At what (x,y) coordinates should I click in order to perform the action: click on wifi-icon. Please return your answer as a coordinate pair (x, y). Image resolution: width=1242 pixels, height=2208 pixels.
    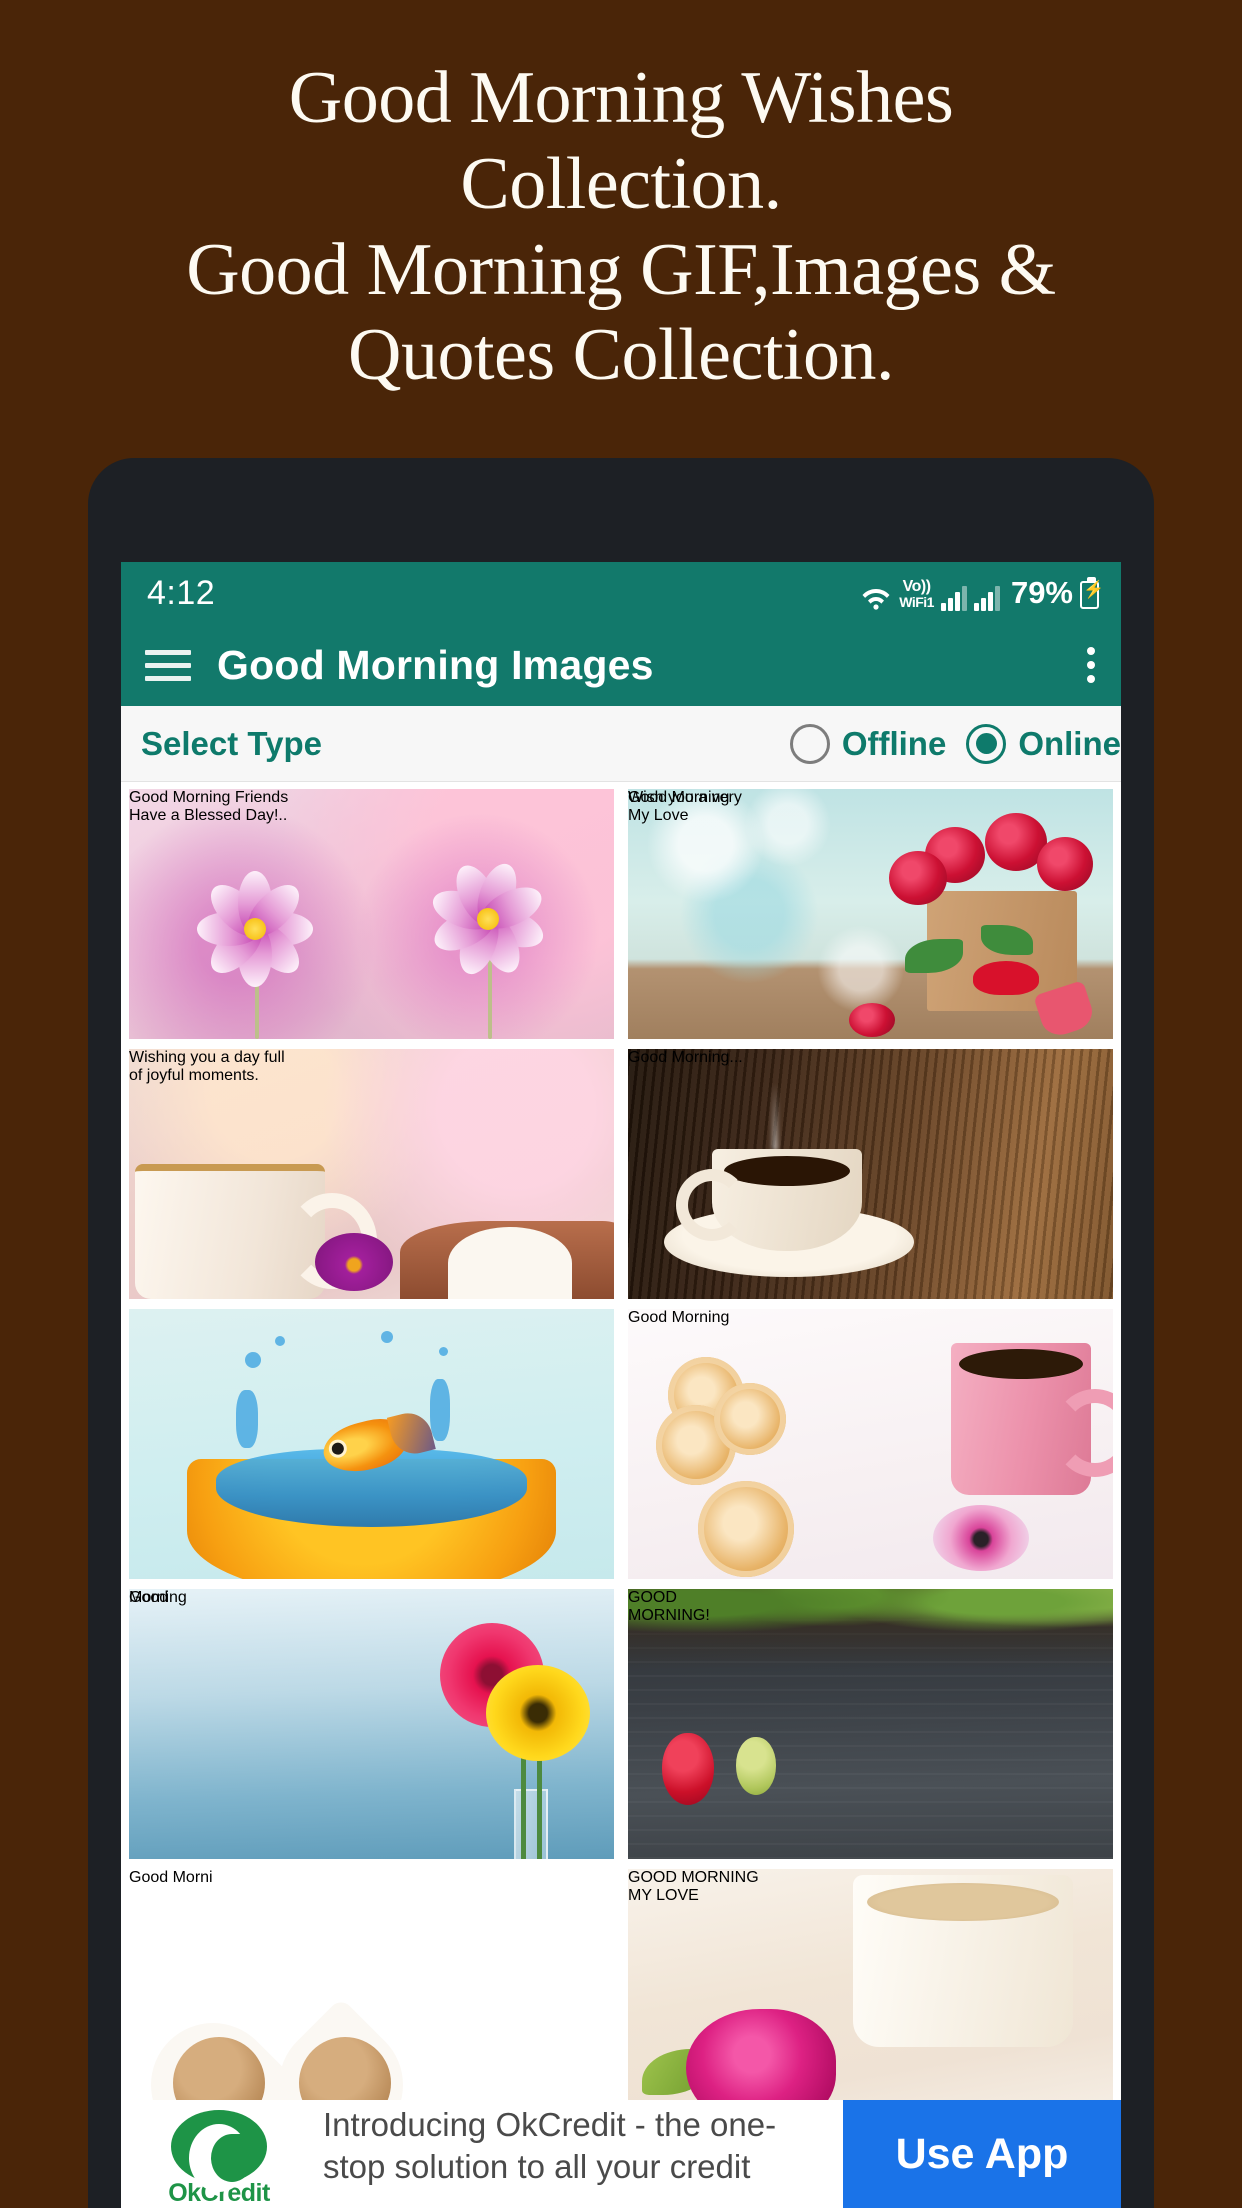
    Looking at the image, I should click on (876, 599).